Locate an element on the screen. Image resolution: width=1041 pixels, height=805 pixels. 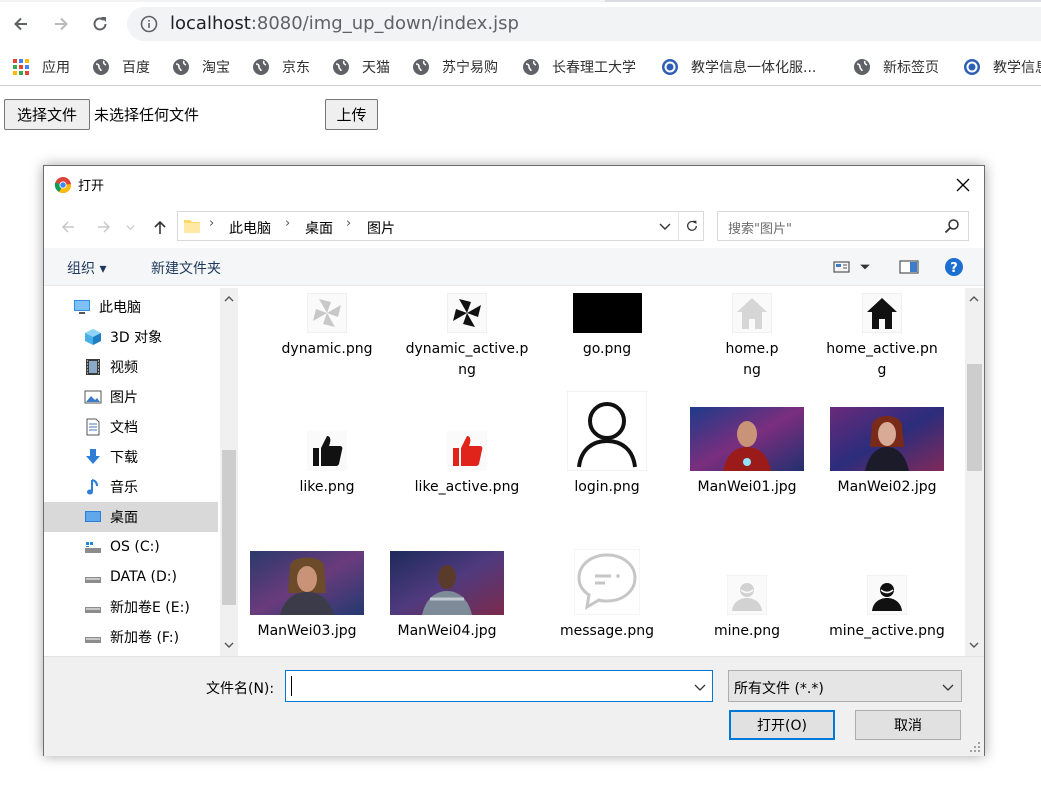
breadcrumb-pictures: 图片 is located at coordinates (381, 228).